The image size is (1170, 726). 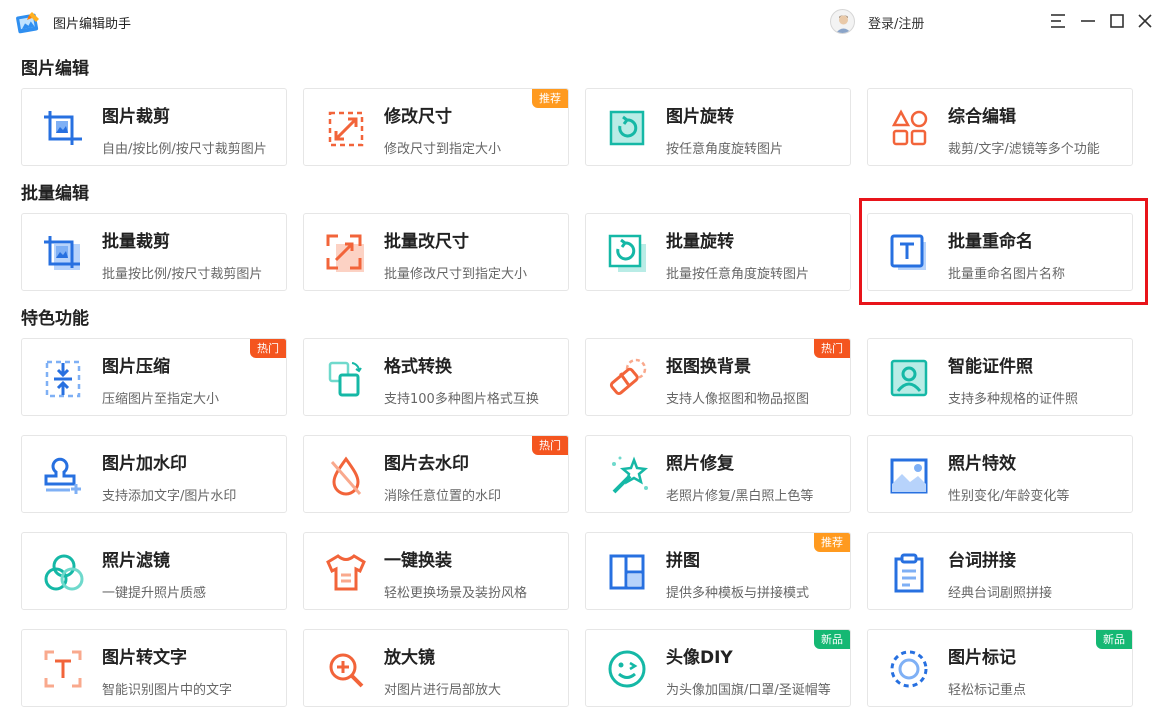 I want to click on card-desc: 批量重命名图片名称, so click(x=1007, y=274).